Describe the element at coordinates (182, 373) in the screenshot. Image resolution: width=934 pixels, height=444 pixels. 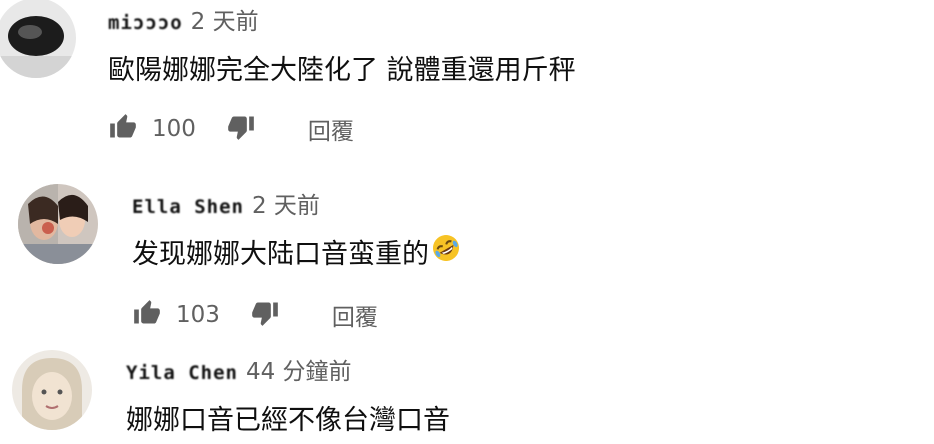
I see `comment-author: Yila Chen` at that location.